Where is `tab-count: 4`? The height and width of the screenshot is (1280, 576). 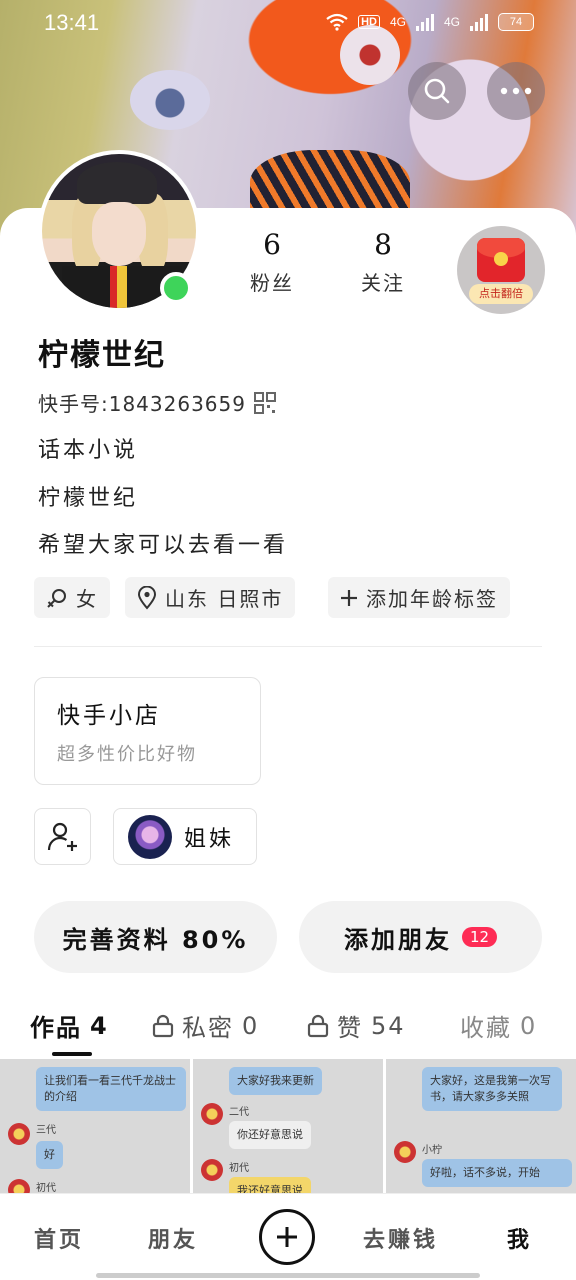 tab-count: 4 is located at coordinates (99, 1025).